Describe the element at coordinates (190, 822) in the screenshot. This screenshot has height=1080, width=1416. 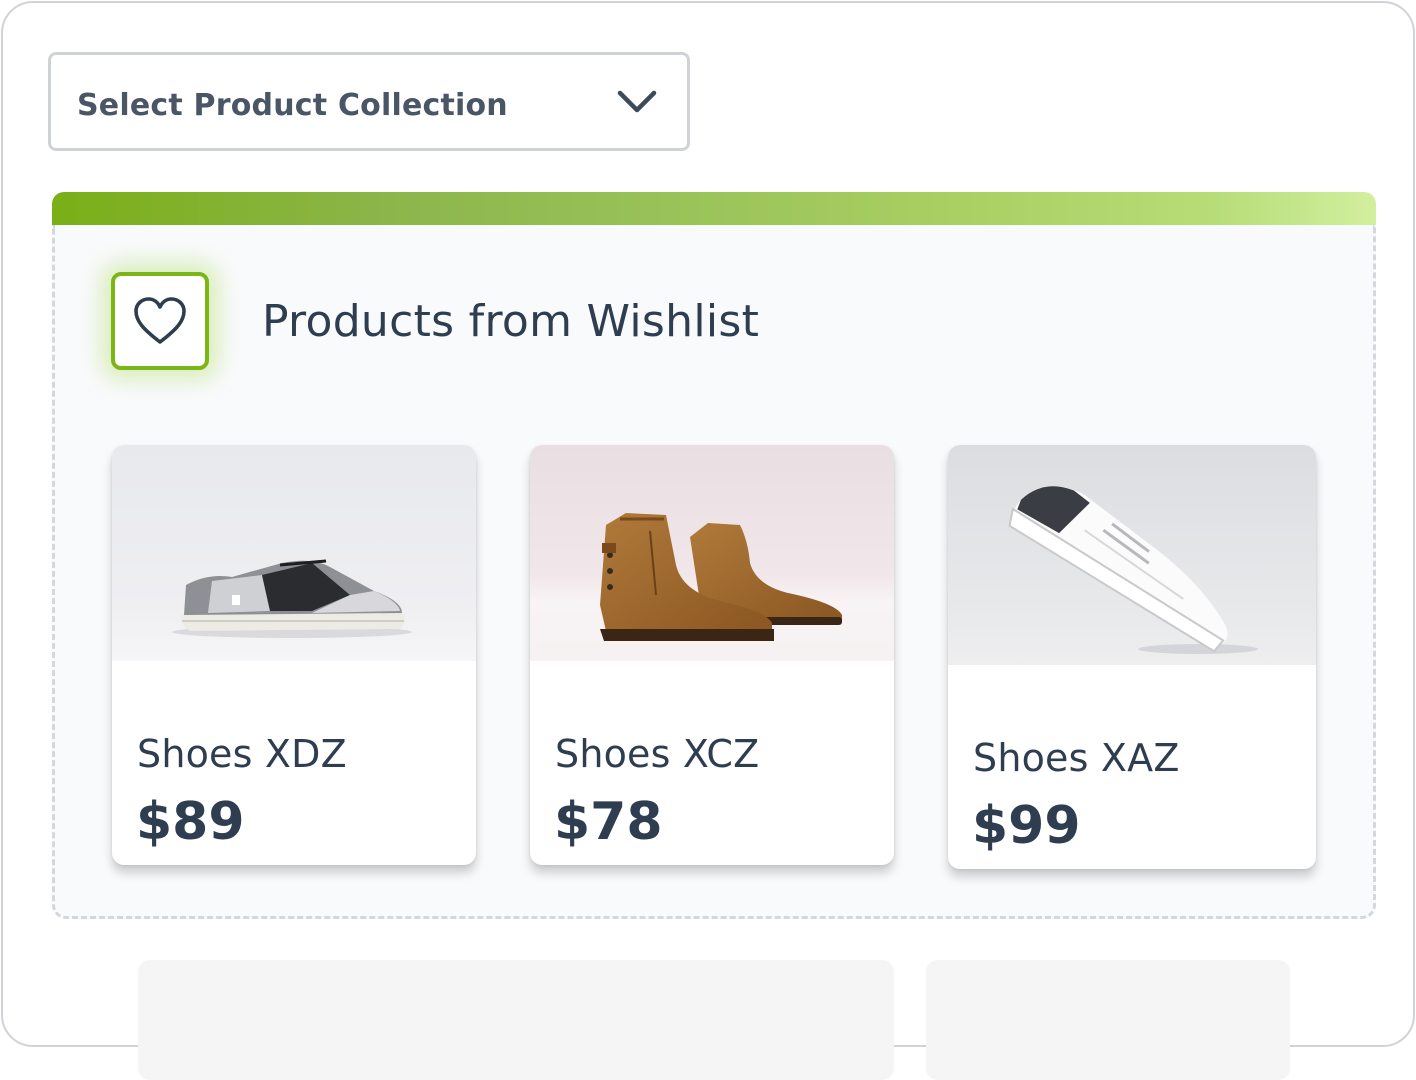
I see `product-price: $89` at that location.